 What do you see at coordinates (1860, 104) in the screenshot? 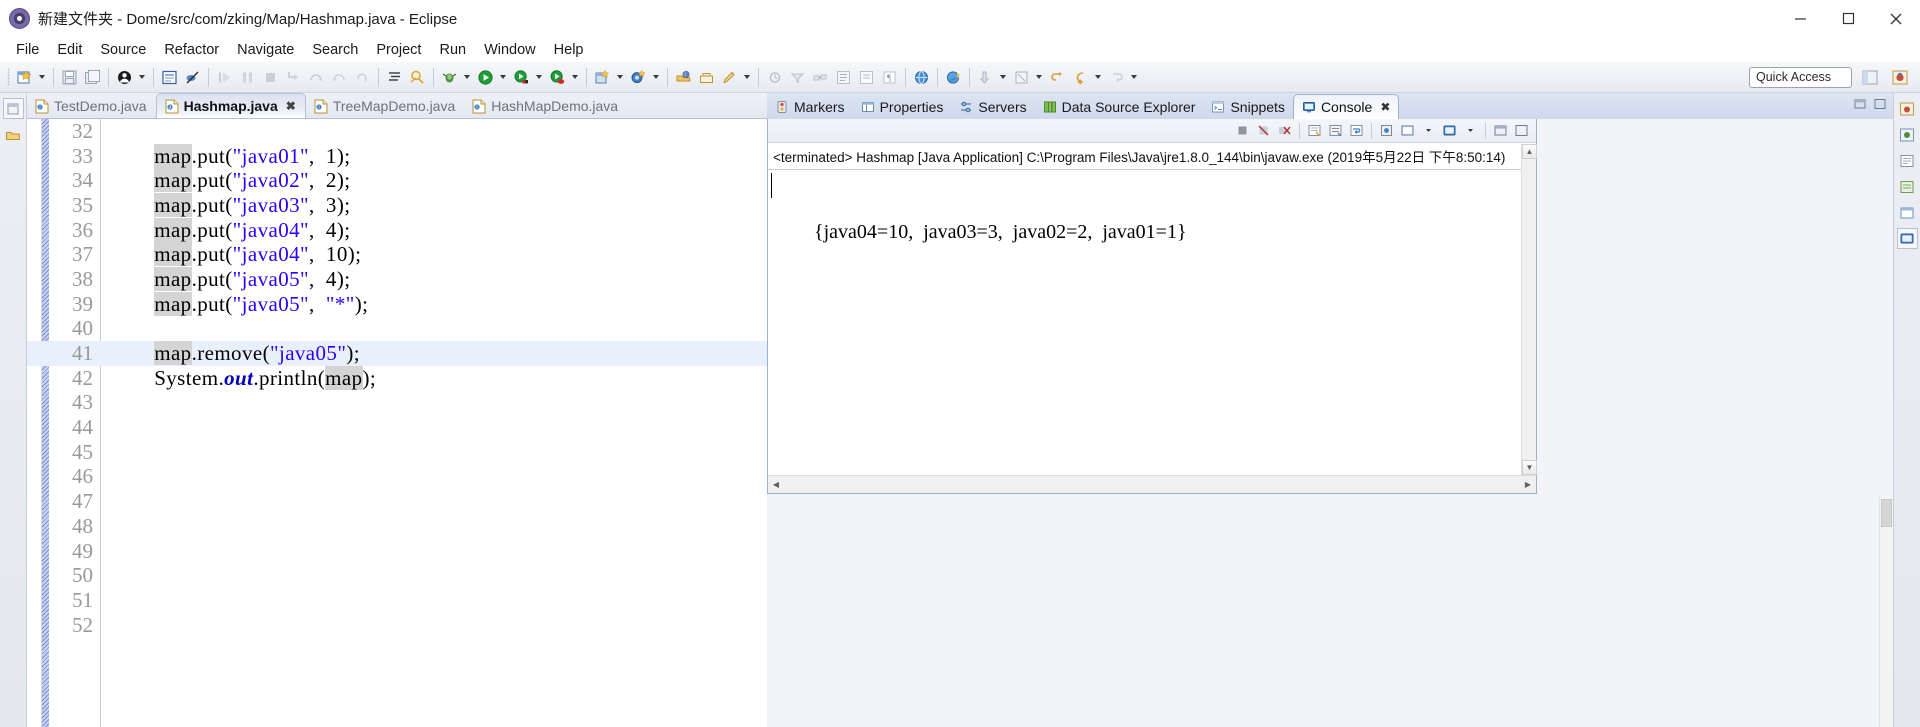
I see `minimize-panel-icon` at bounding box center [1860, 104].